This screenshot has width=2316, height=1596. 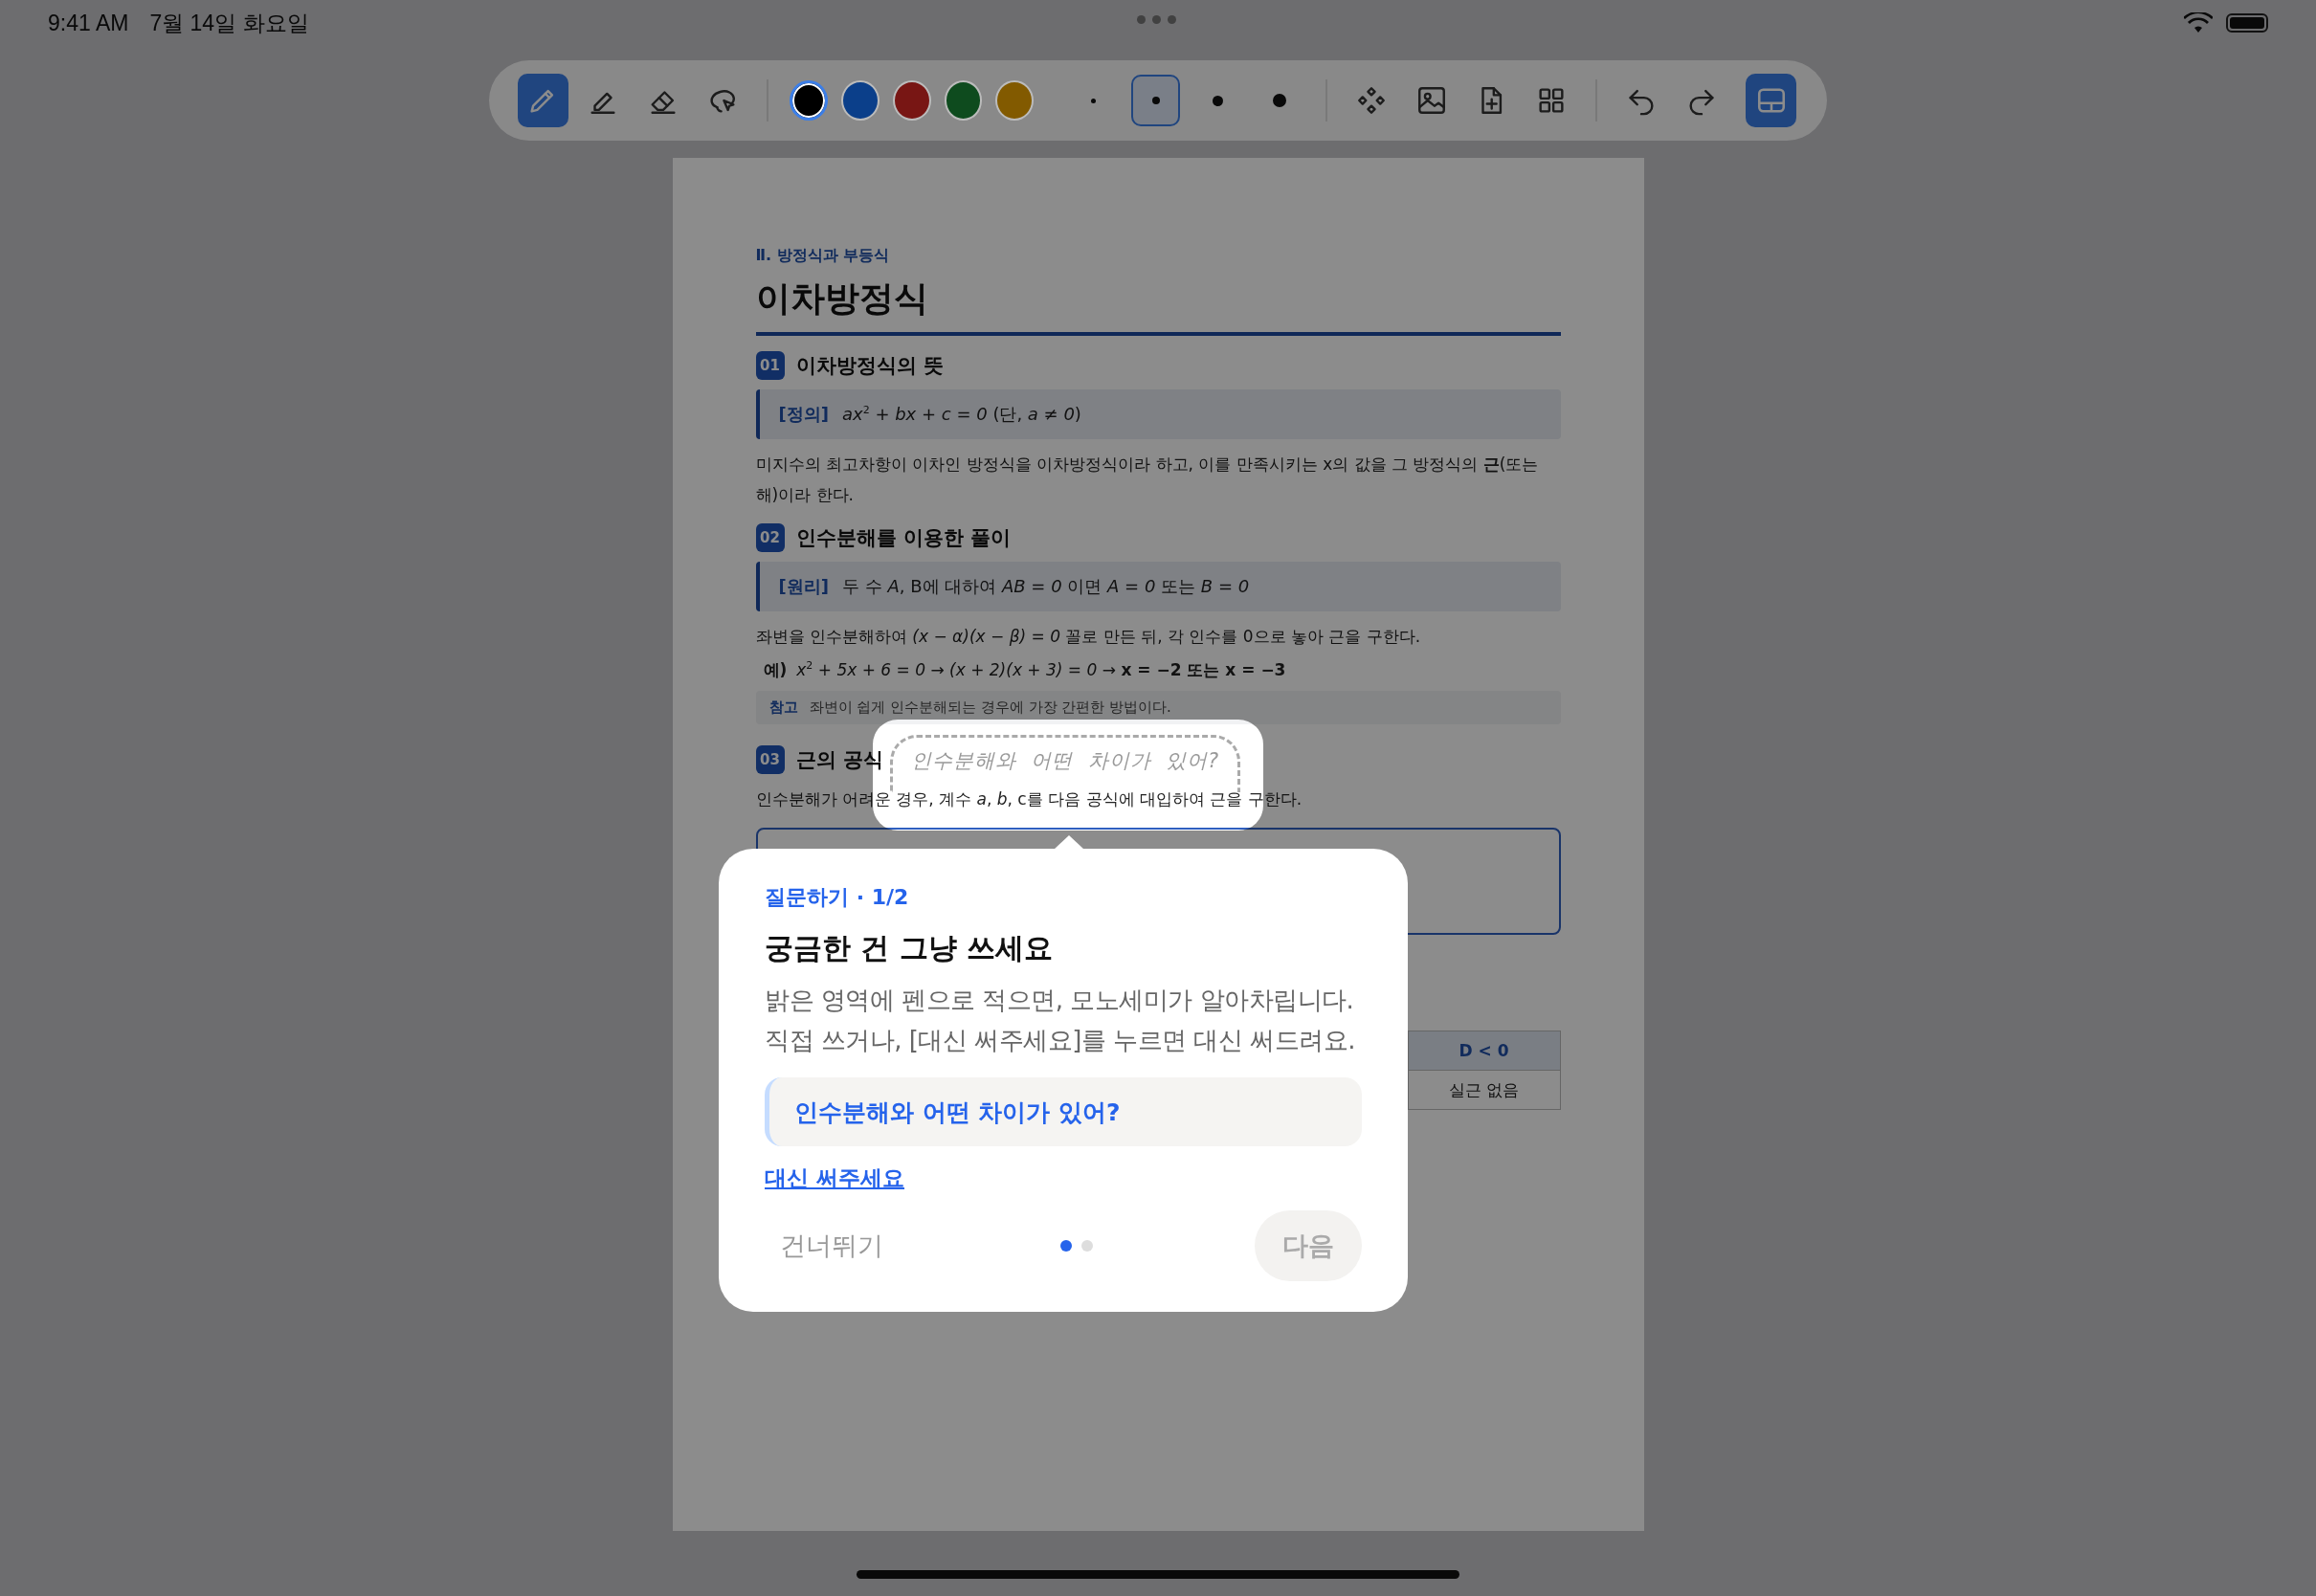 What do you see at coordinates (1060, 1041) in the screenshot?
I see `popup-text: 직접 쓰거나, [대신 써주세요]를 누르면 대신 써드려요.` at bounding box center [1060, 1041].